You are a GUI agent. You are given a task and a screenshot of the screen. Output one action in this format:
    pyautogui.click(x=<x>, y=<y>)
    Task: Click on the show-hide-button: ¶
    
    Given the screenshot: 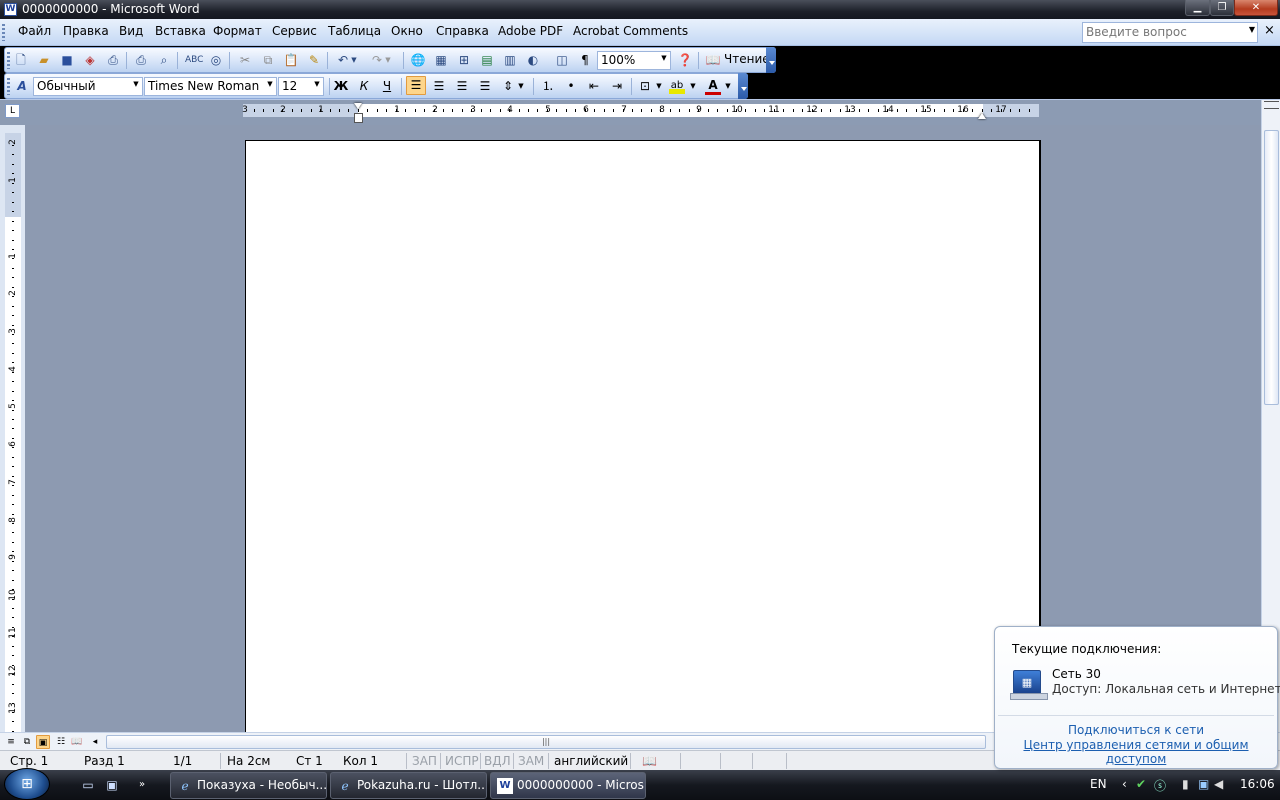 What is the action you would take?
    pyautogui.click(x=585, y=60)
    